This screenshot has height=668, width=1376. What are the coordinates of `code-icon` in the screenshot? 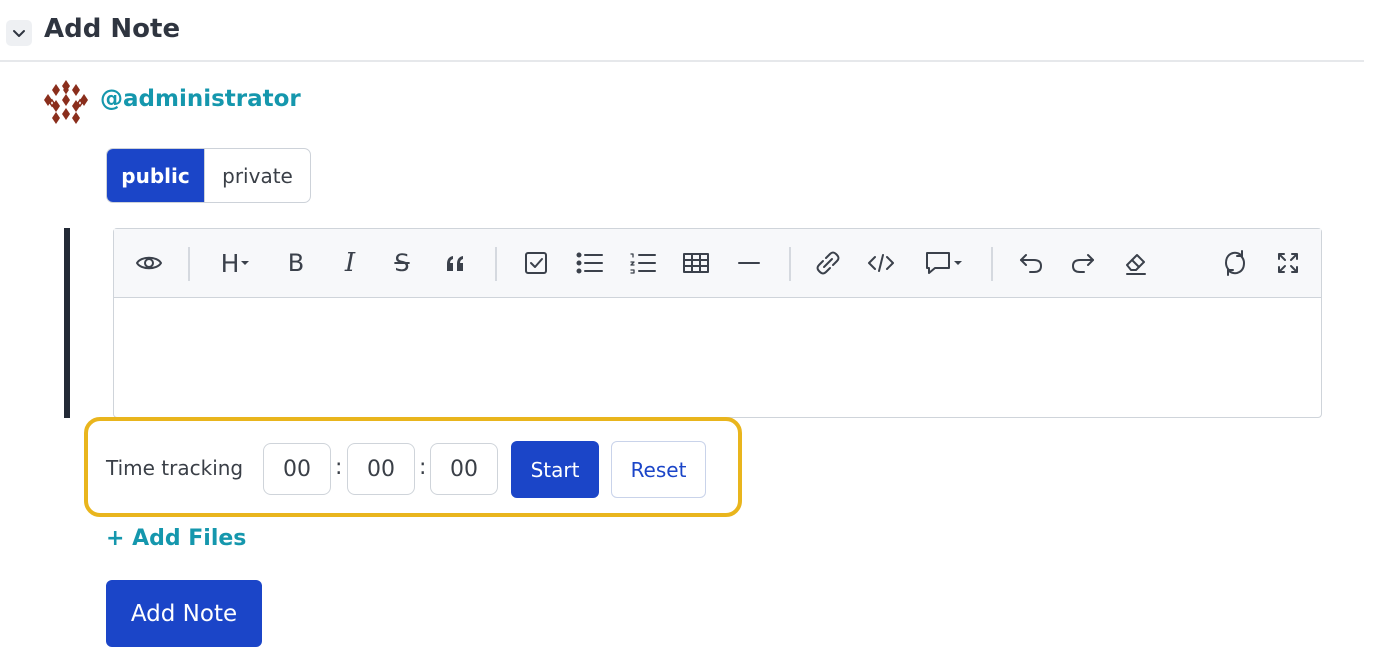 It's located at (881, 263).